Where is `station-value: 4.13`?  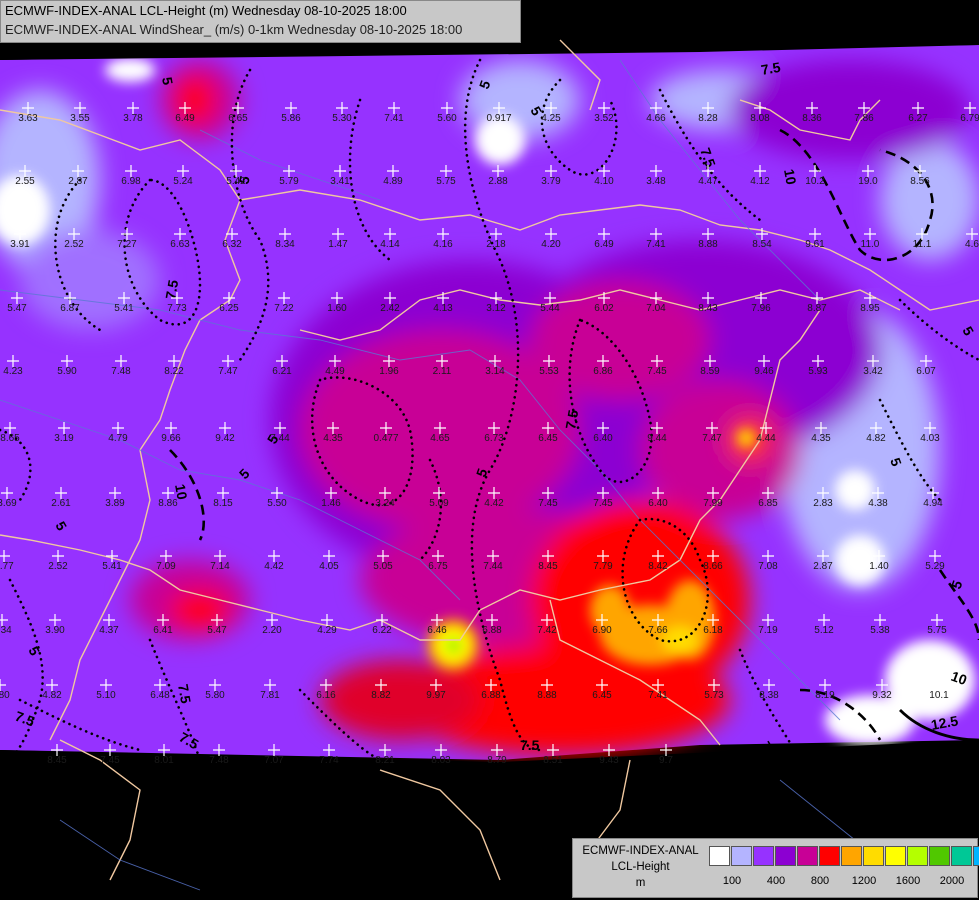
station-value: 4.13 is located at coordinates (443, 308).